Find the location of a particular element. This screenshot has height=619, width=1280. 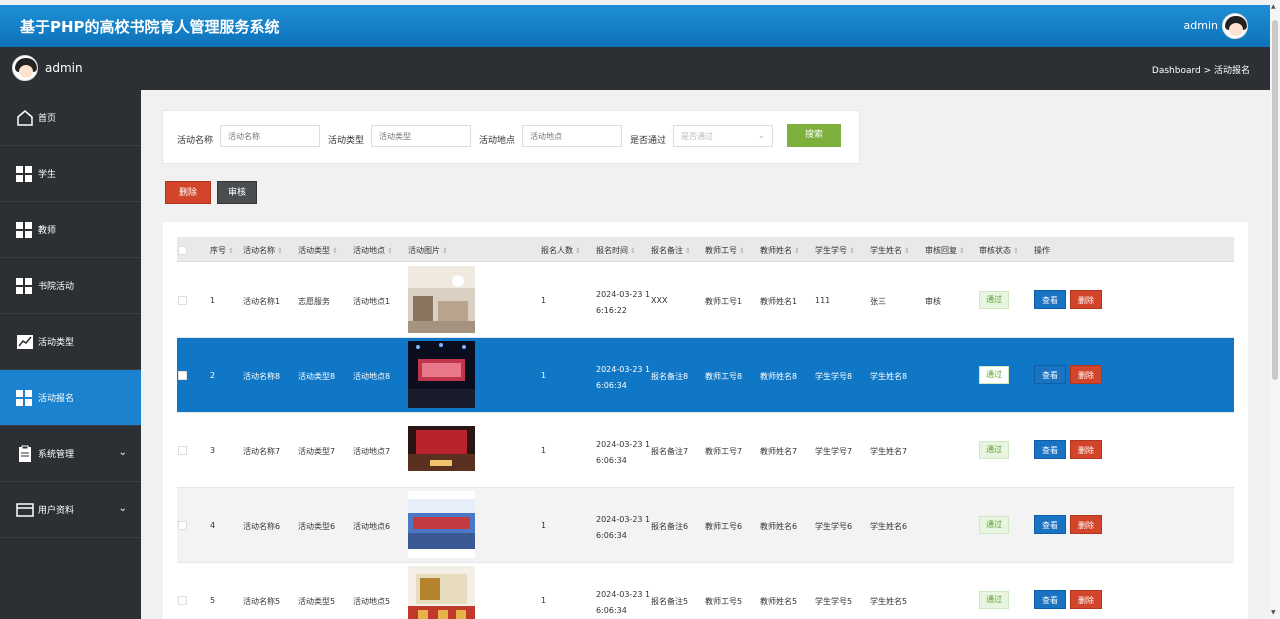

cell-no: 1 is located at coordinates (213, 300).